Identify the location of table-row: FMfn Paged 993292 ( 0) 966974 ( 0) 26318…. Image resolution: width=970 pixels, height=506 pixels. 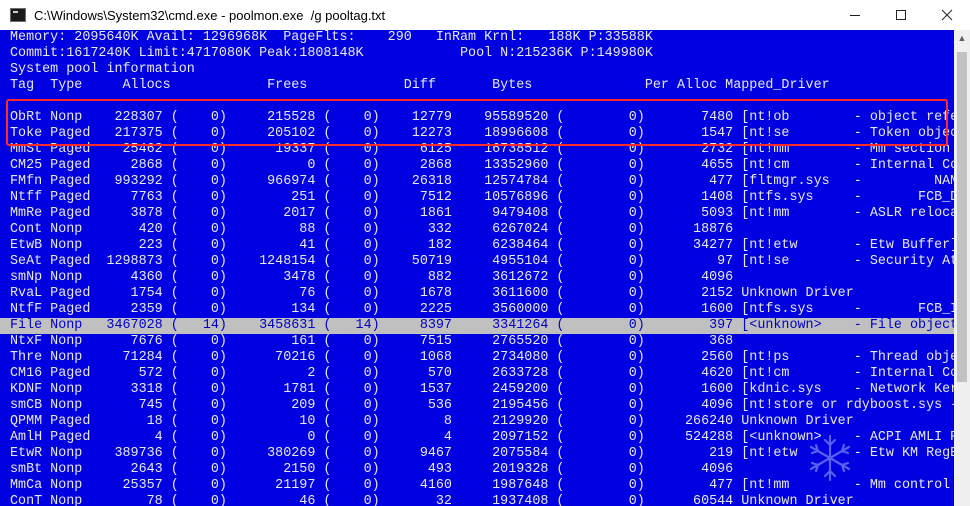
(482, 182).